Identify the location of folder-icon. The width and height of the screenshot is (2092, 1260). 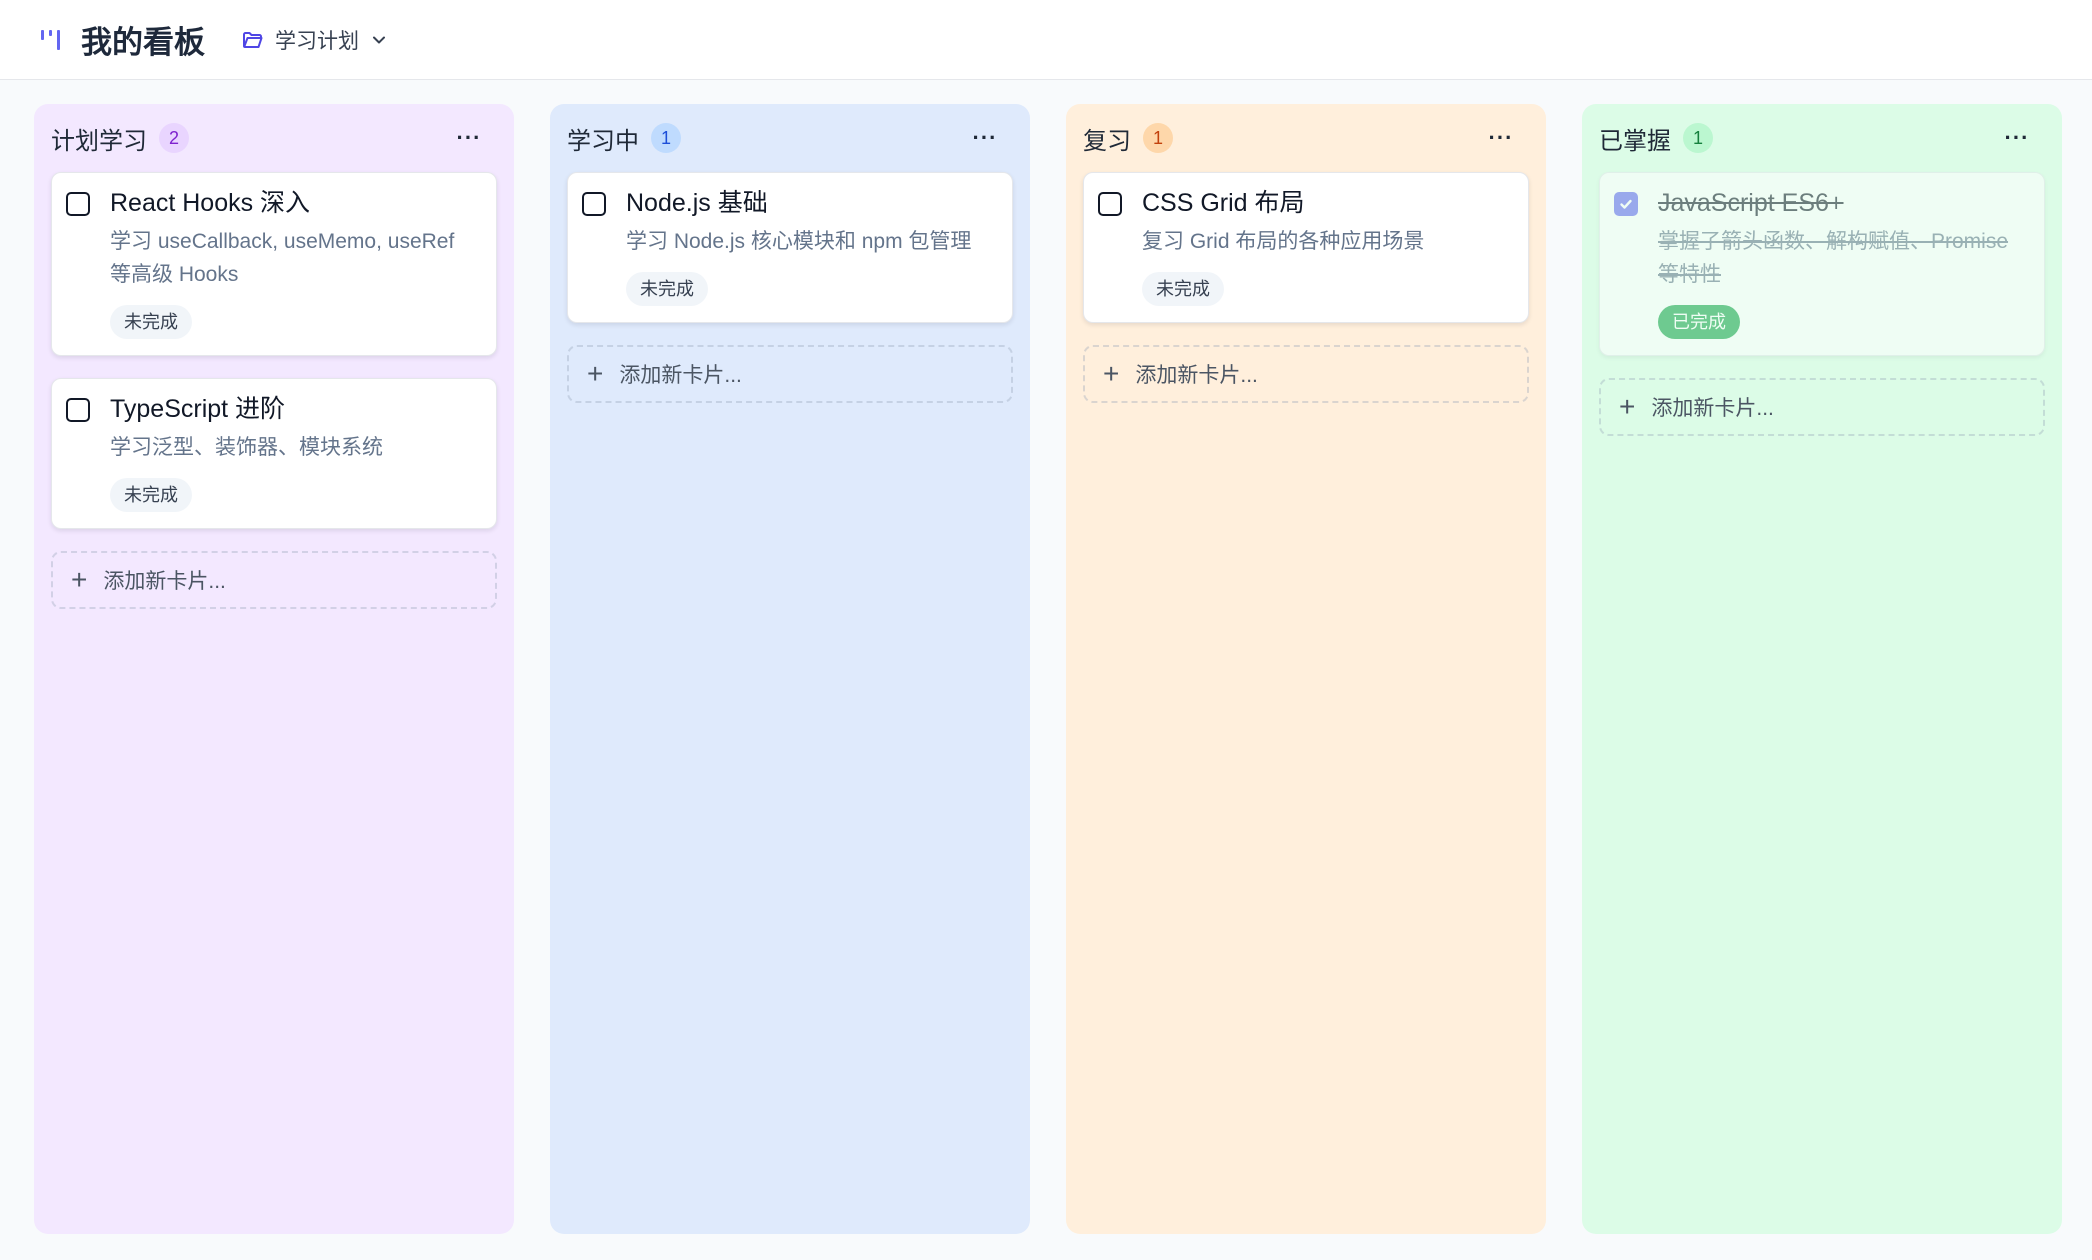
(253, 40).